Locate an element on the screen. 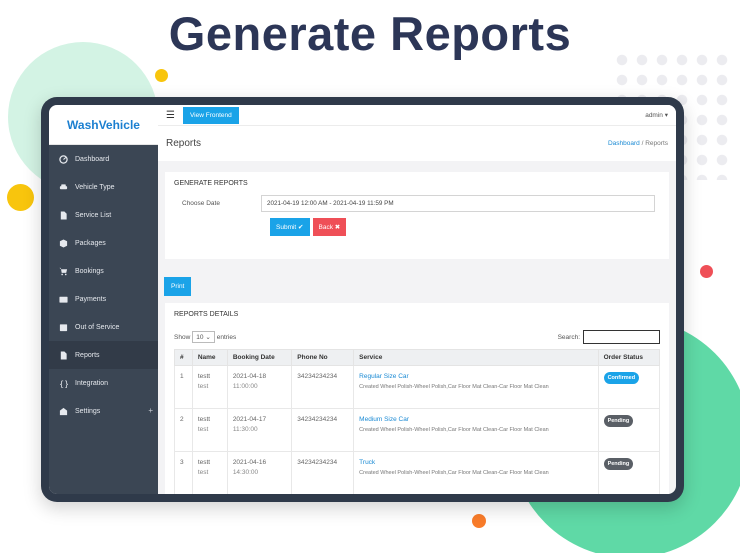 The height and width of the screenshot is (553, 740). sidebar-item-label: Settings is located at coordinates (88, 411).